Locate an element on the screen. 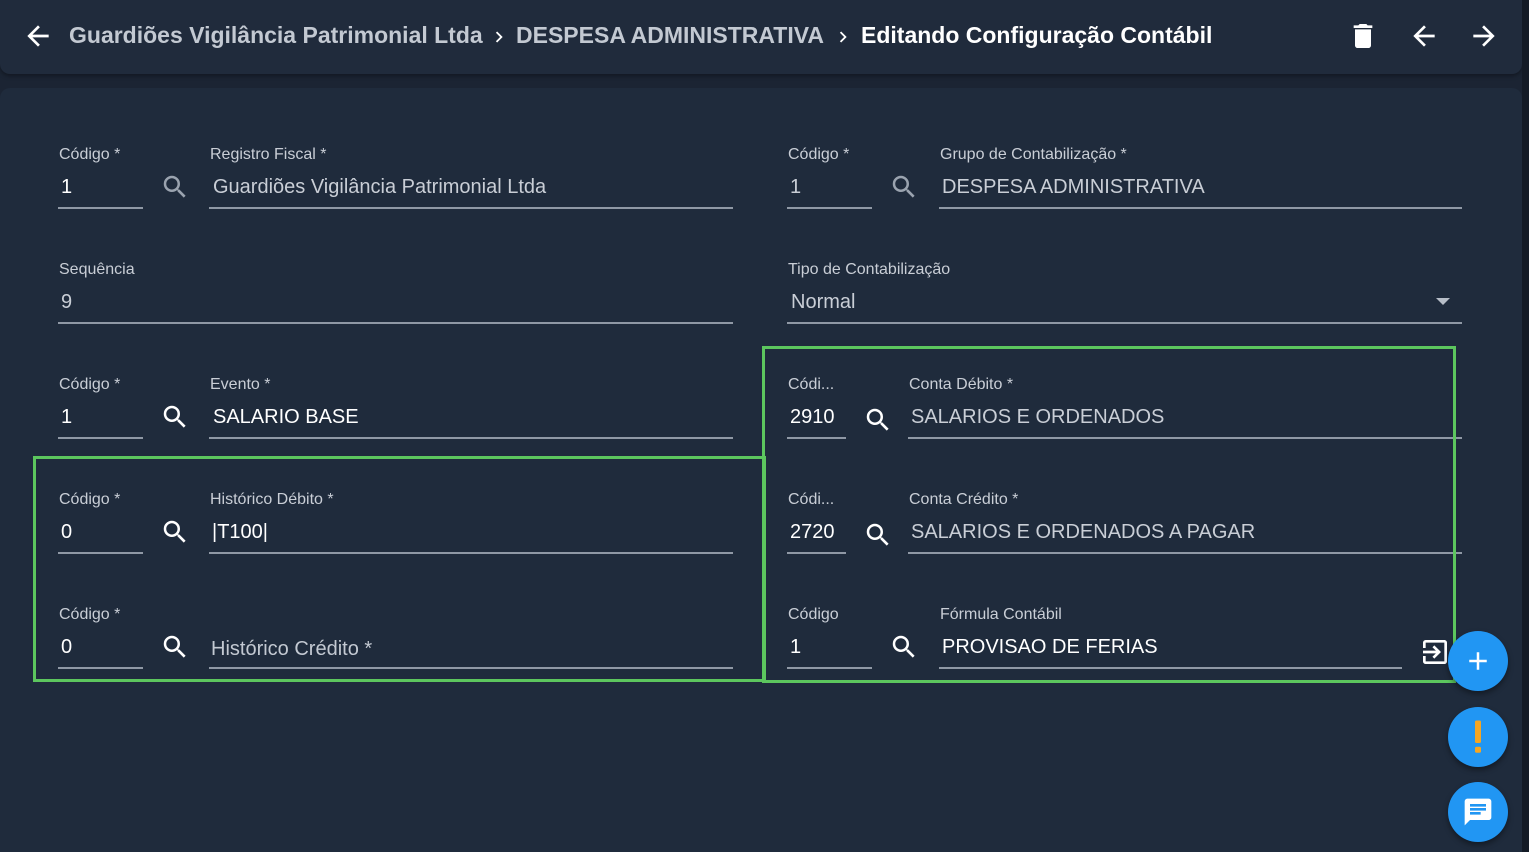 This screenshot has width=1529, height=852. codigo-conta-credito-input: 2720 is located at coordinates (812, 532).